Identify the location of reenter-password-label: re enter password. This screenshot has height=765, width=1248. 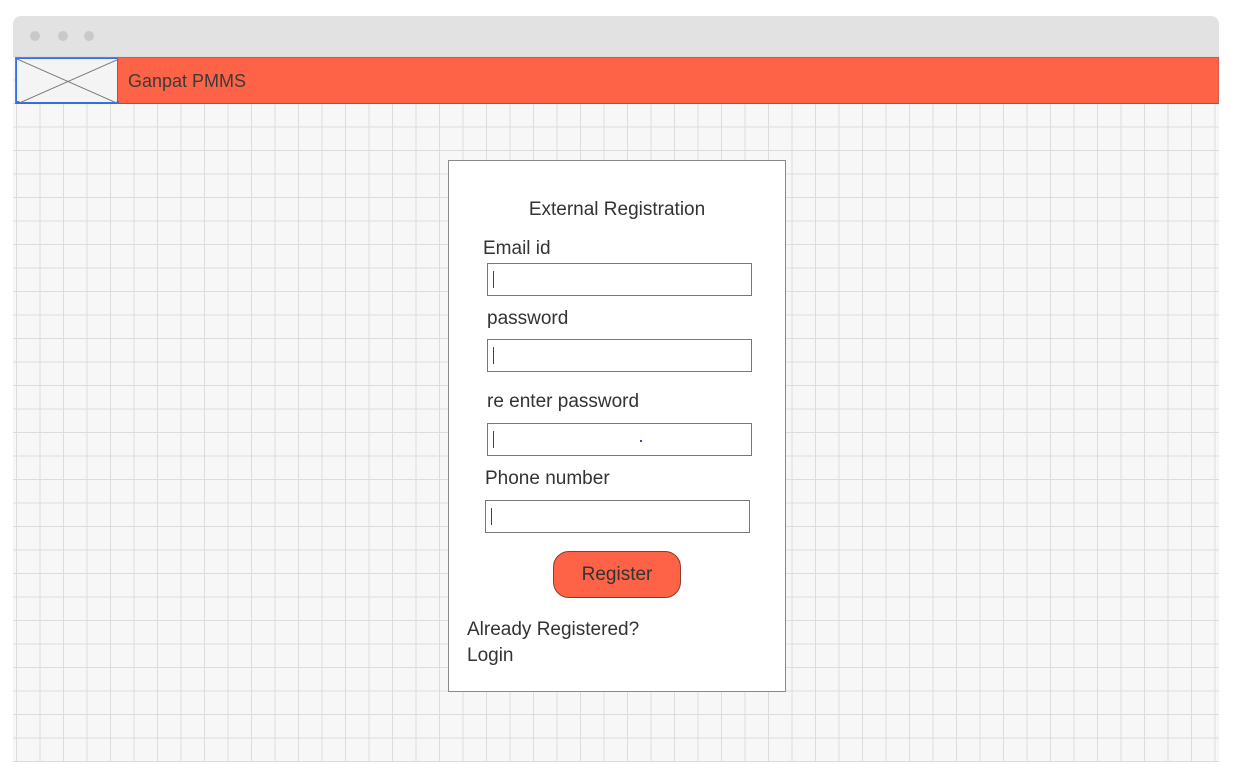
(563, 401).